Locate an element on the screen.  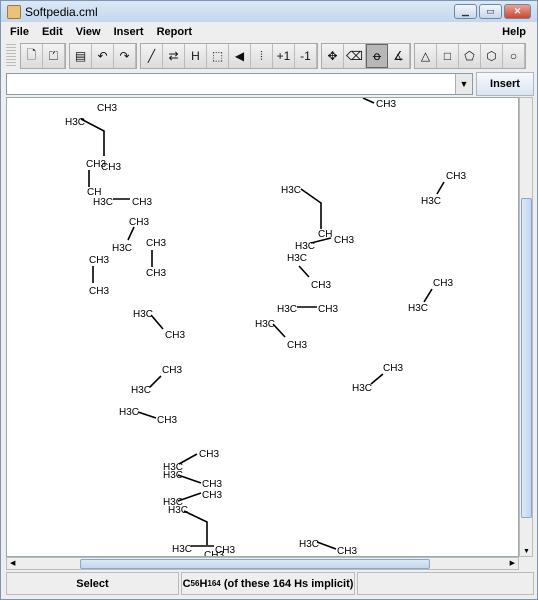
single-bond-tool-button: ╱ is located at coordinates (152, 56).